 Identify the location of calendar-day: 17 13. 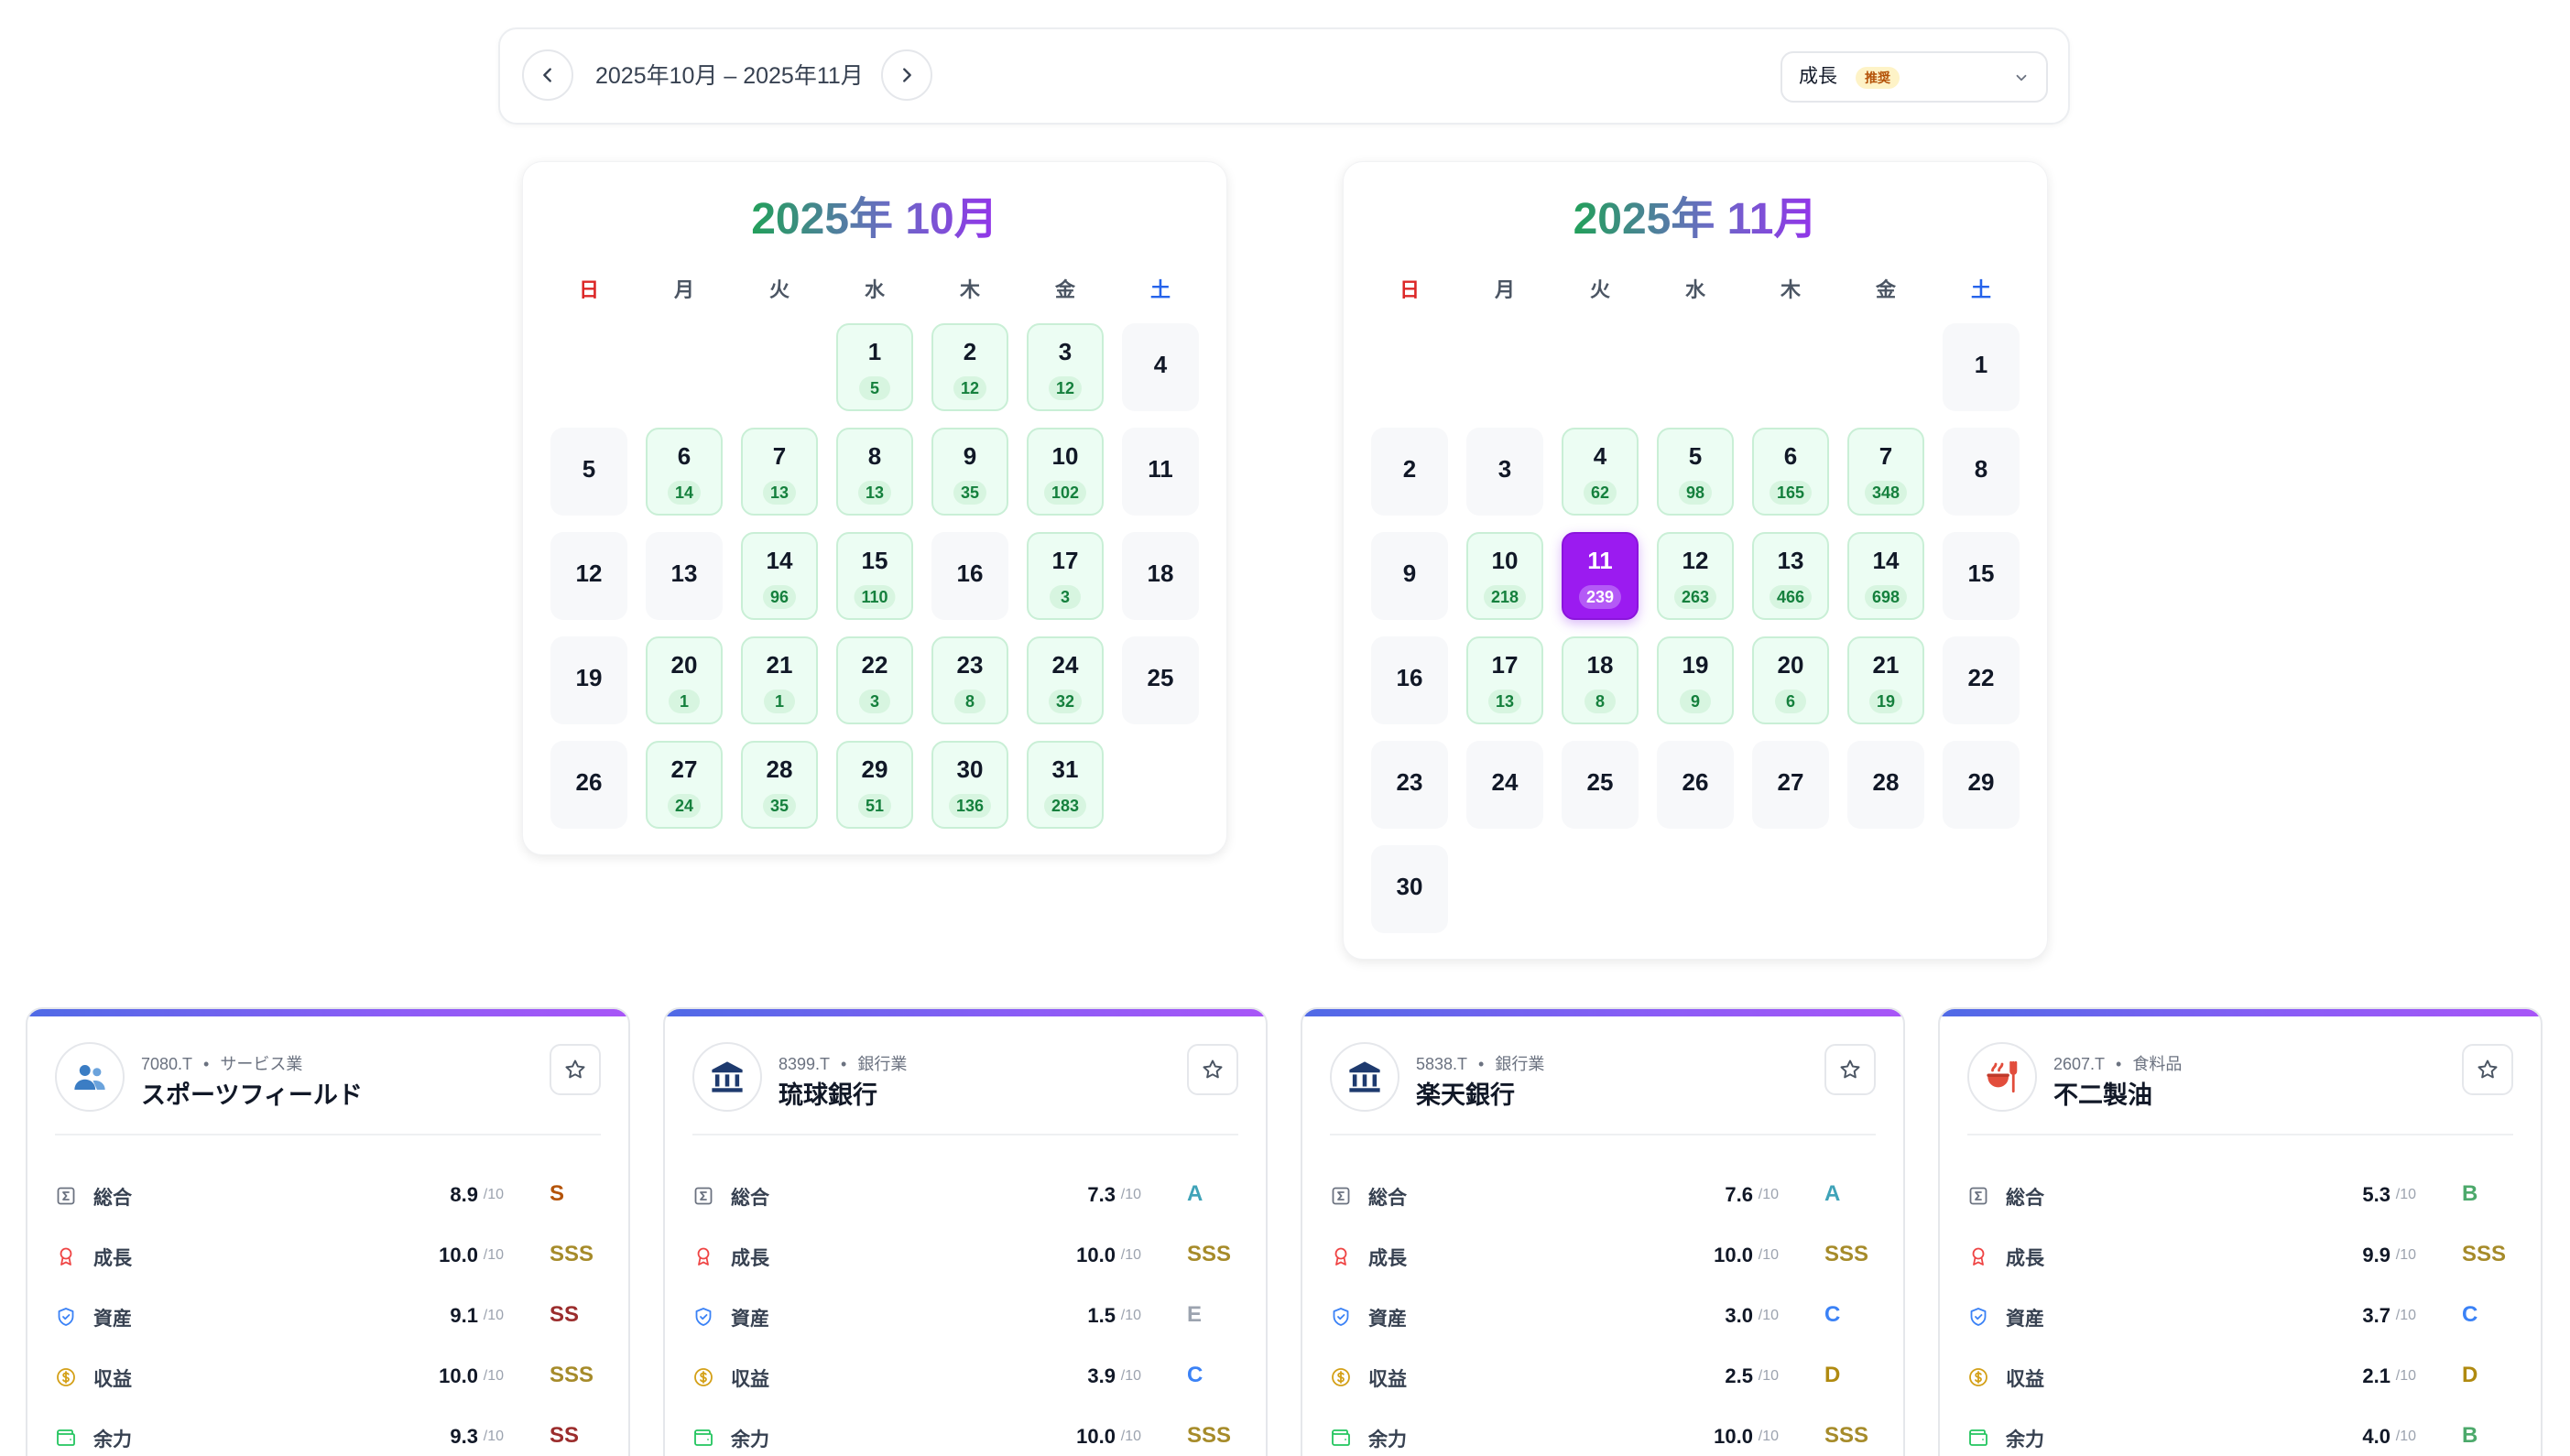
(1504, 680).